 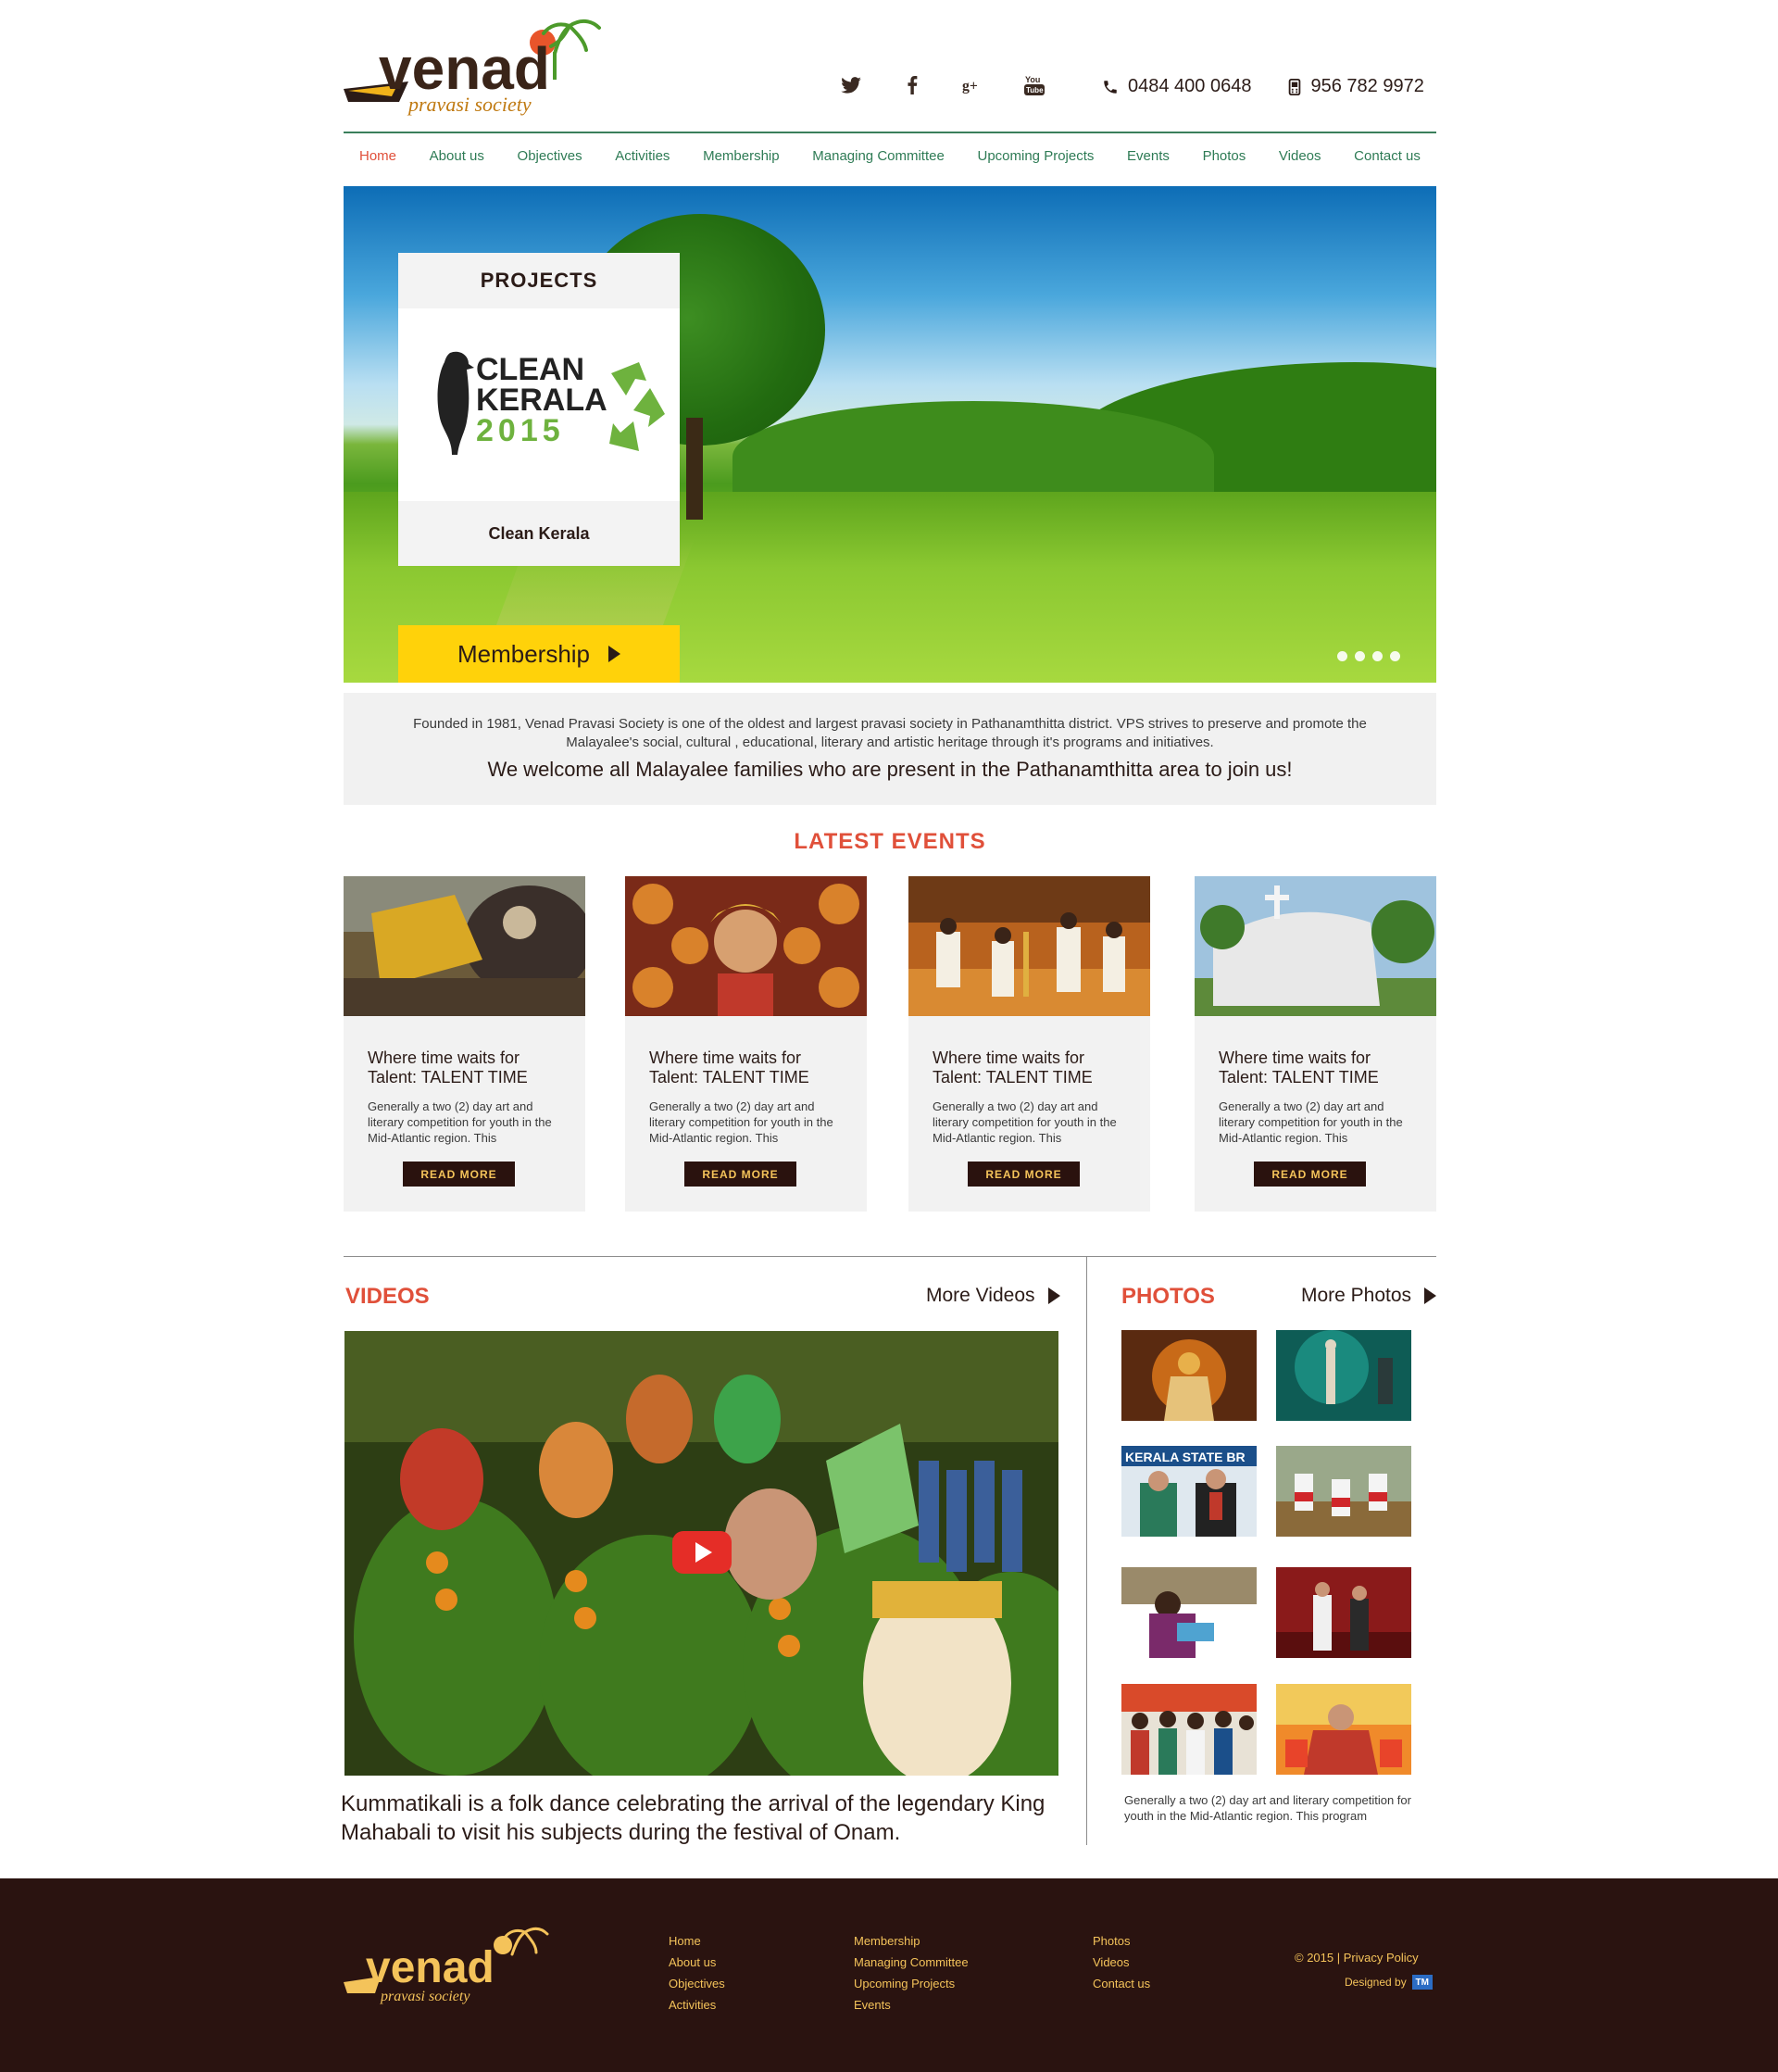 I want to click on latest-events-heading: LATEST EVENTS, so click(x=890, y=841).